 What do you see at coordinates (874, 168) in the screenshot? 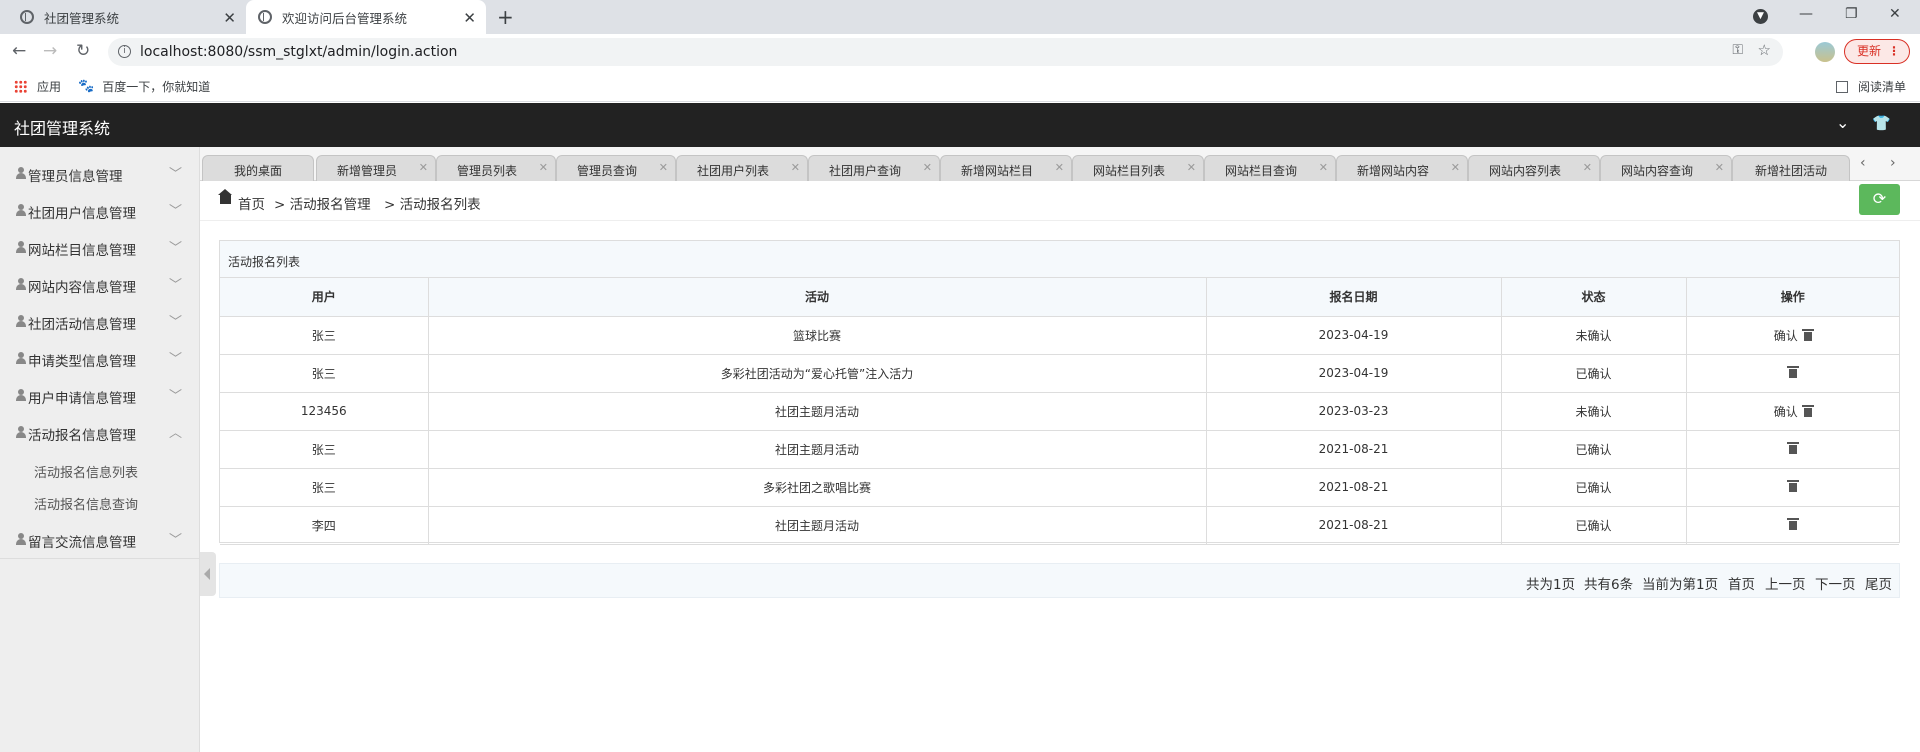
I see `tab-club-user-query: 社团用户查询 ✕` at bounding box center [874, 168].